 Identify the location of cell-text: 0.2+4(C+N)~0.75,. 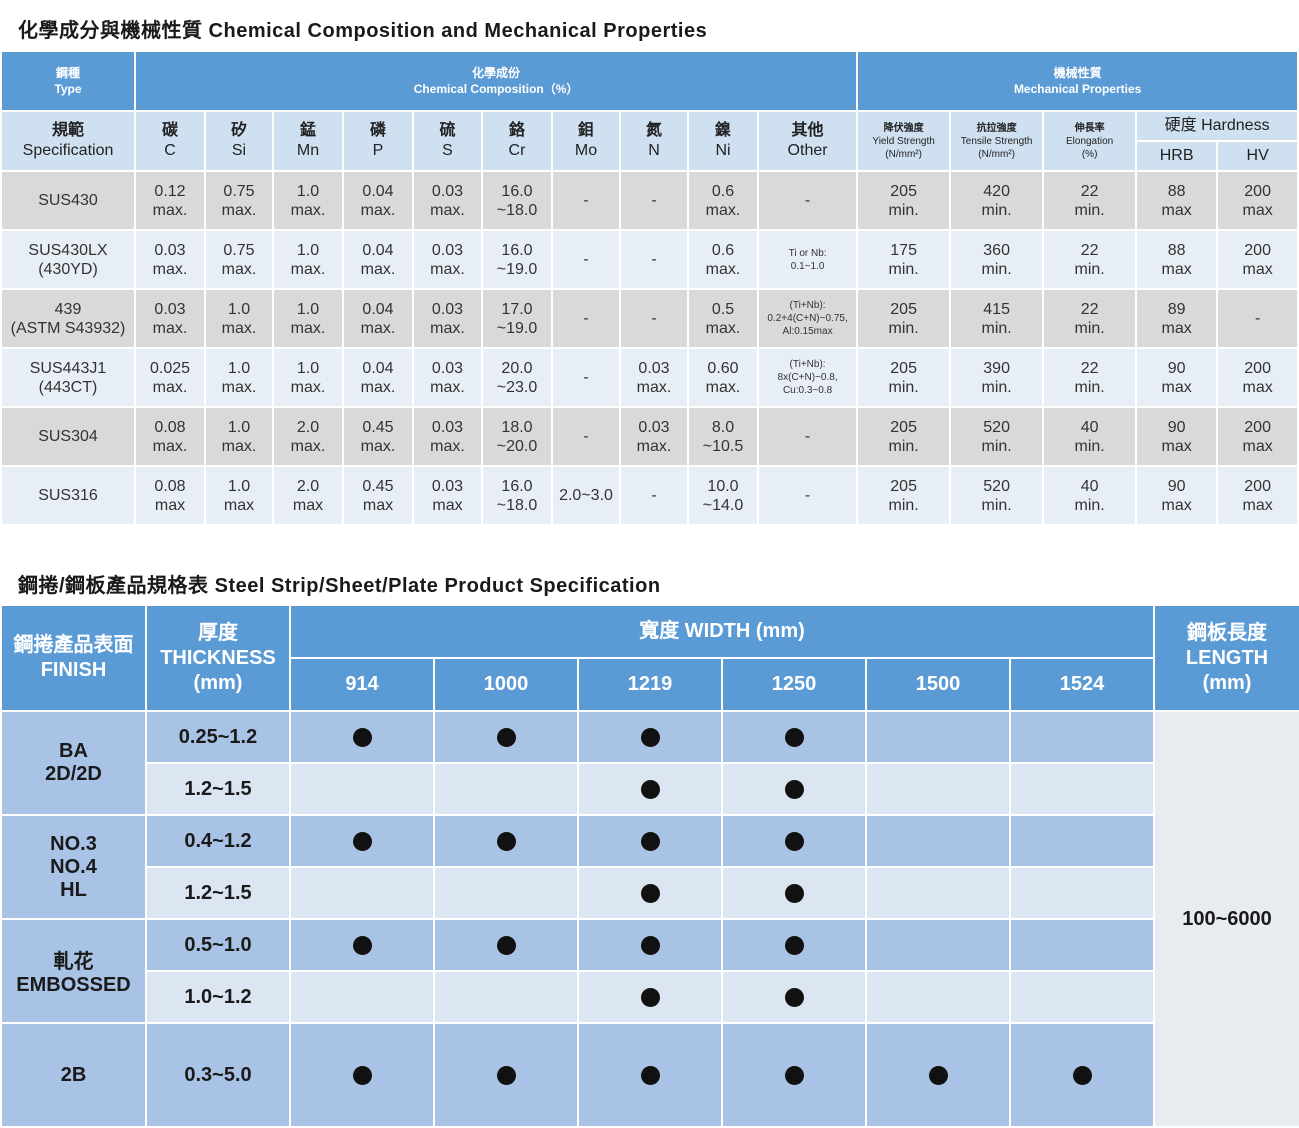
(807, 318).